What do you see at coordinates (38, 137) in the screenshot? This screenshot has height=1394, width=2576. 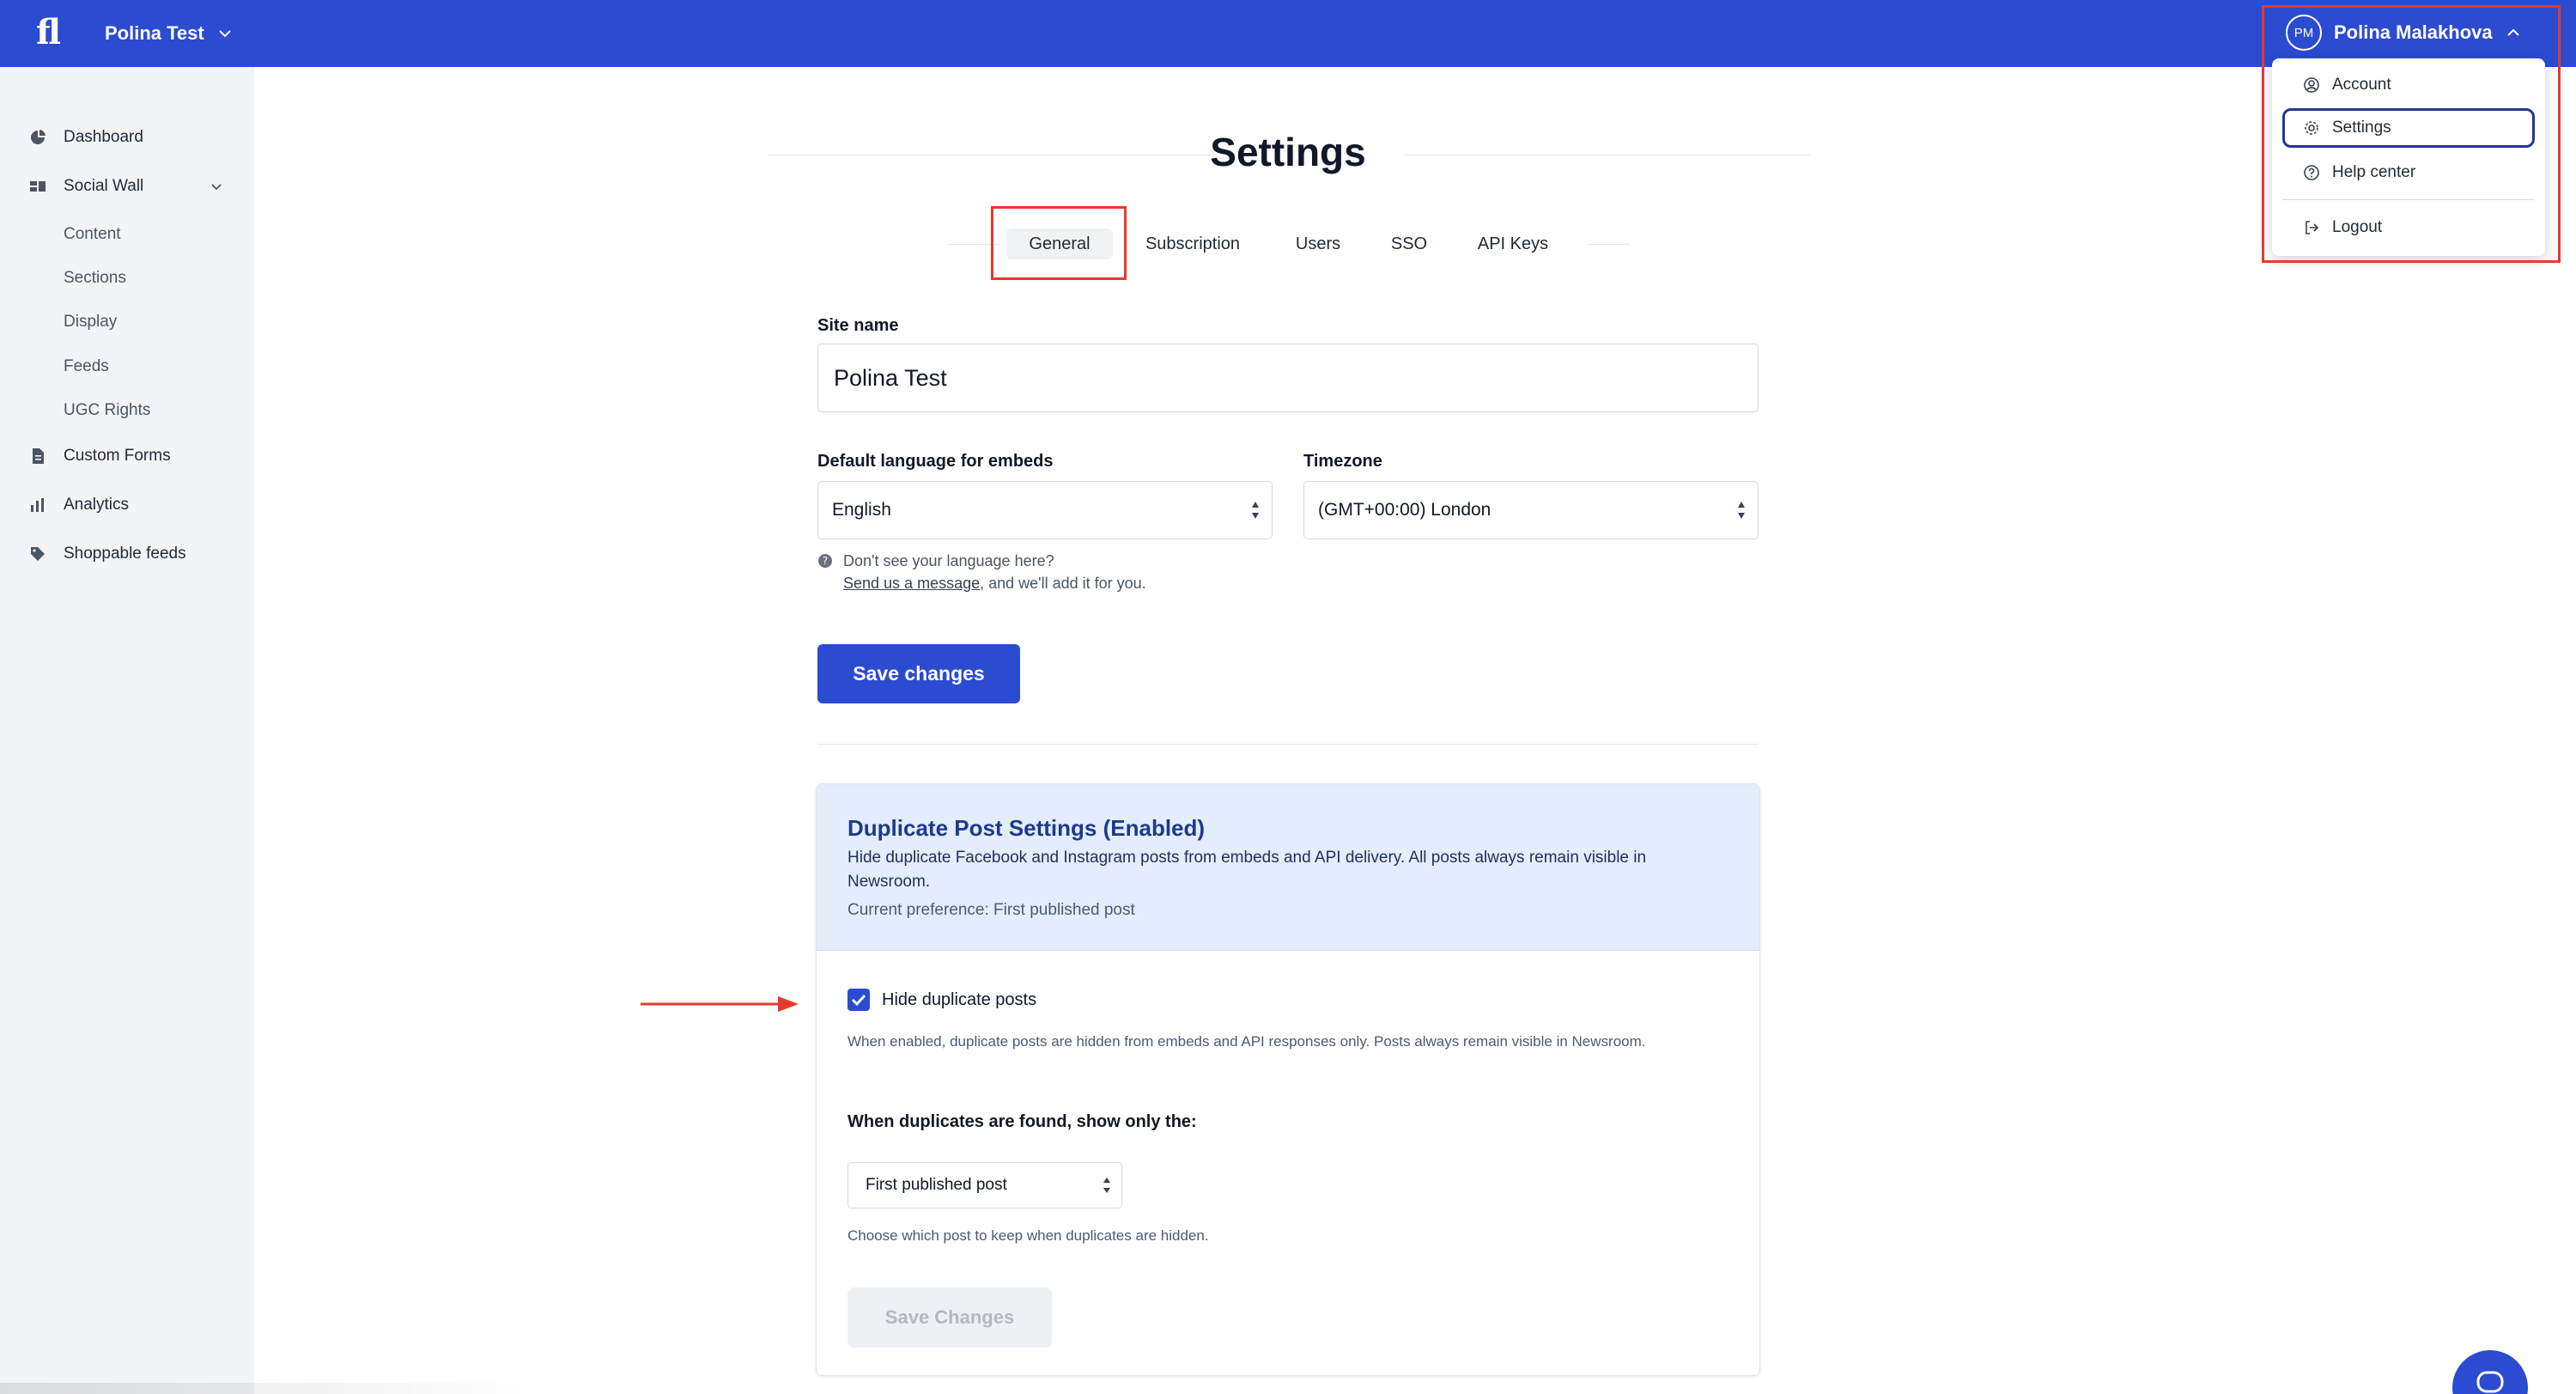 I see `dashboard-icon` at bounding box center [38, 137].